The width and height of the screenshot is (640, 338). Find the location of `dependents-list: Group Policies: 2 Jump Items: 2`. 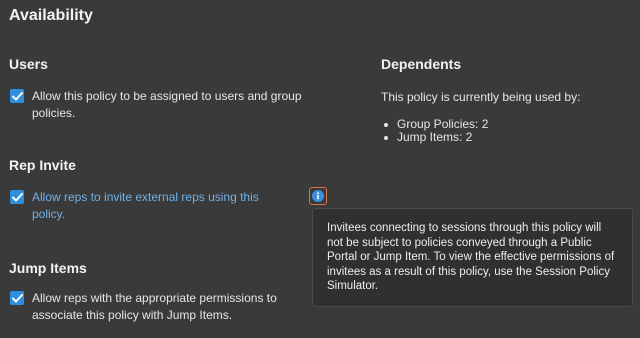

dependents-list: Group Policies: 2 Jump Items: 2 is located at coordinates (434, 131).